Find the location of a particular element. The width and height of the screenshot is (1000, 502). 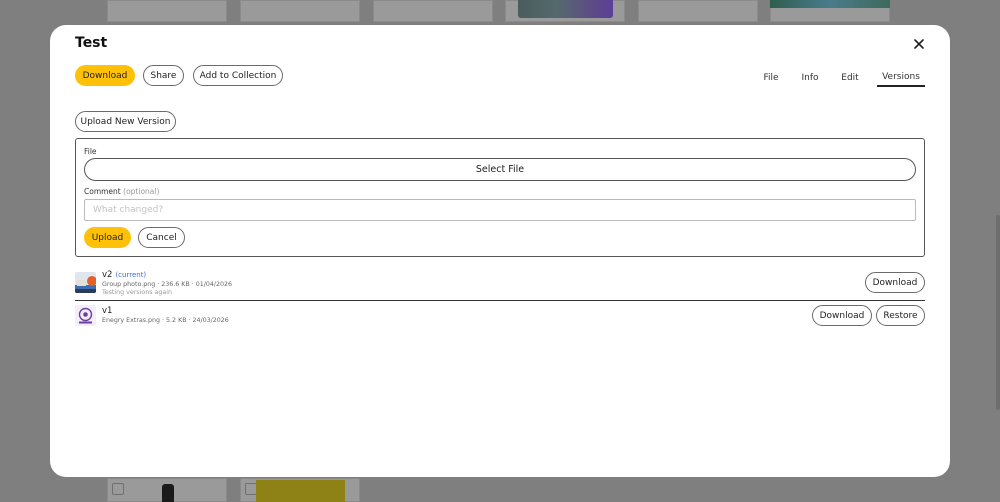

tab-versions: Versions is located at coordinates (901, 77).